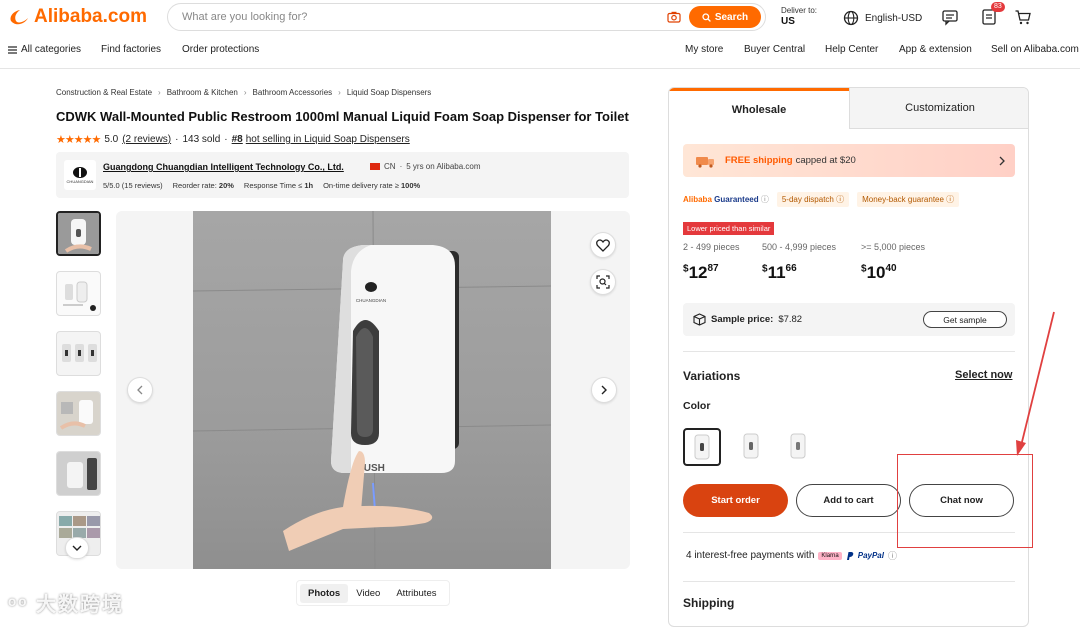  I want to click on supplier-country: CN · 5 yrs on Alibaba.com, so click(425, 166).